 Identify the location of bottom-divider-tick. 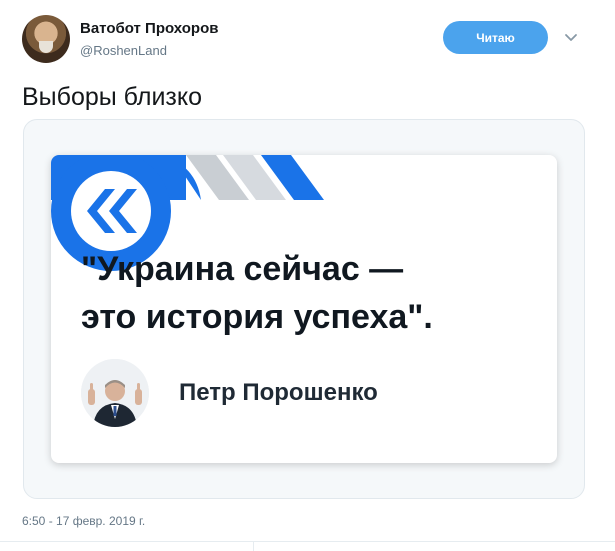
(253, 546).